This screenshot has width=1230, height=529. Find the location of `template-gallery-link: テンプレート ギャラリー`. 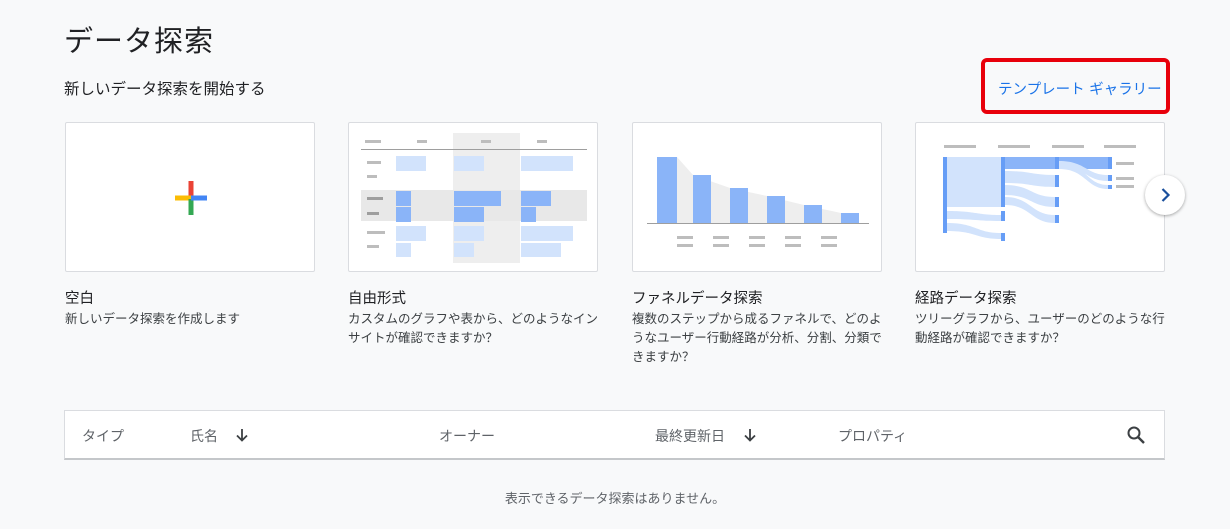

template-gallery-link: テンプレート ギャラリー is located at coordinates (1080, 88).